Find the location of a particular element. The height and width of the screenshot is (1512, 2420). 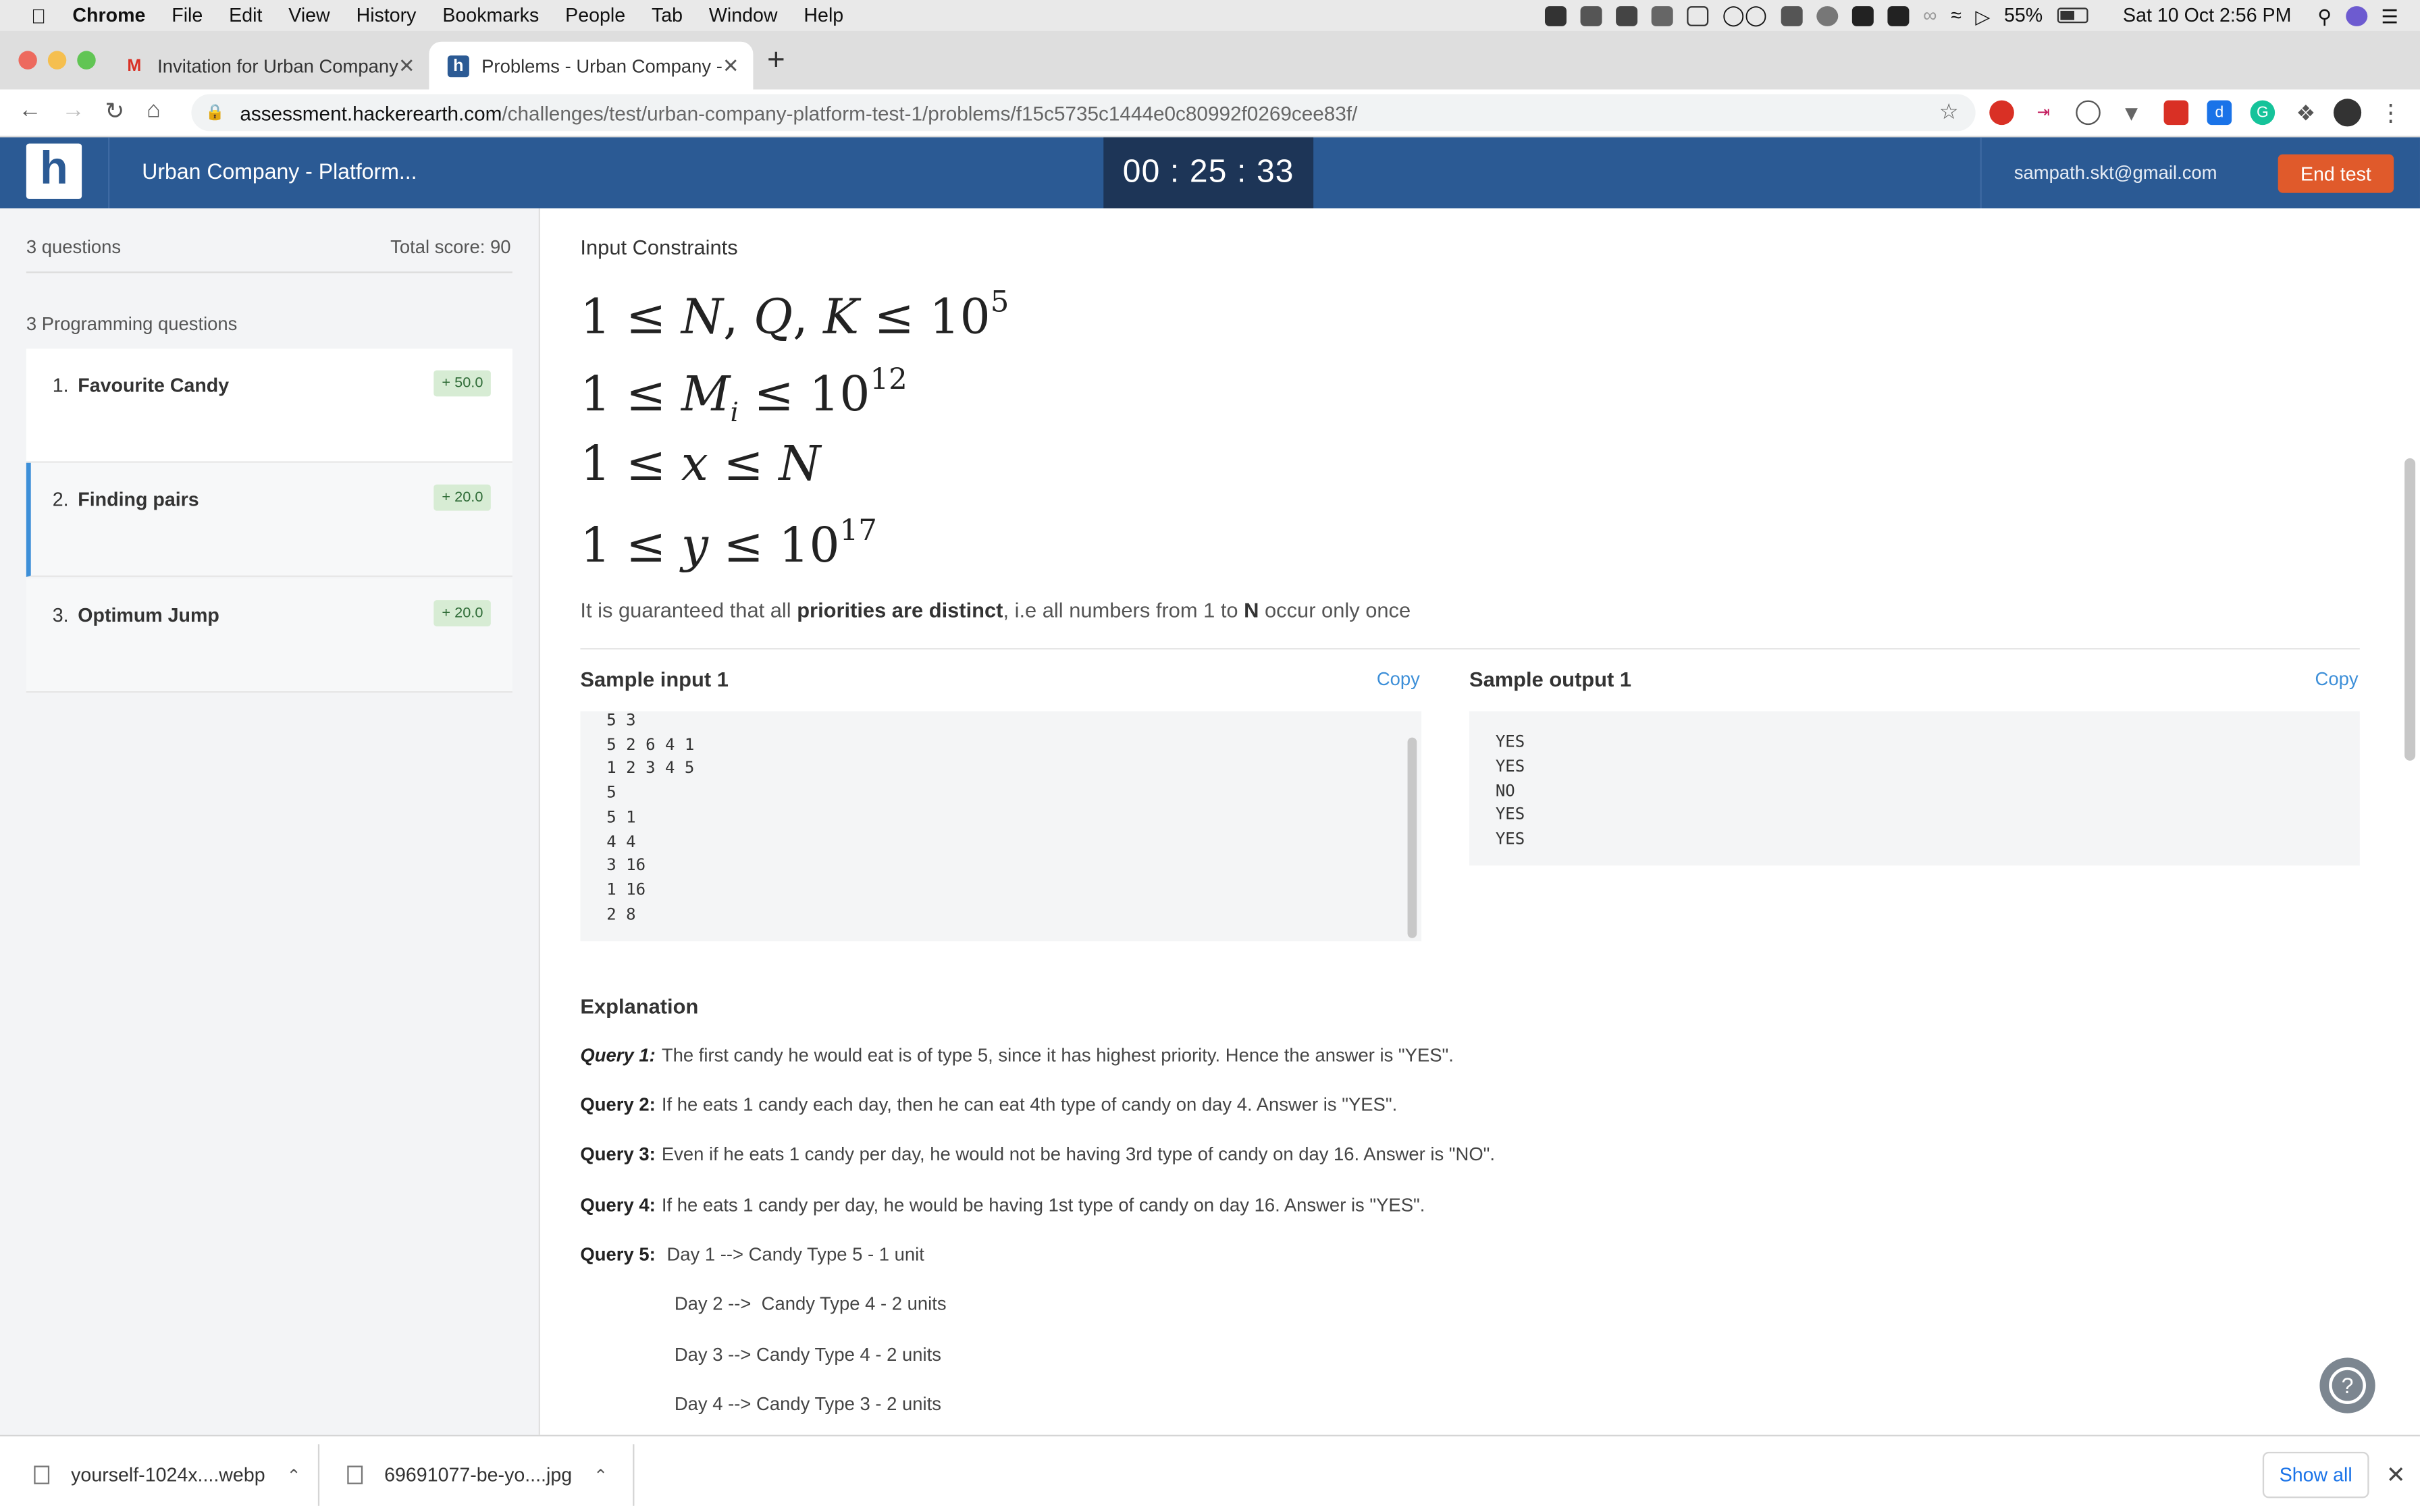

question-score-badge: + 20.0 is located at coordinates (462, 497).